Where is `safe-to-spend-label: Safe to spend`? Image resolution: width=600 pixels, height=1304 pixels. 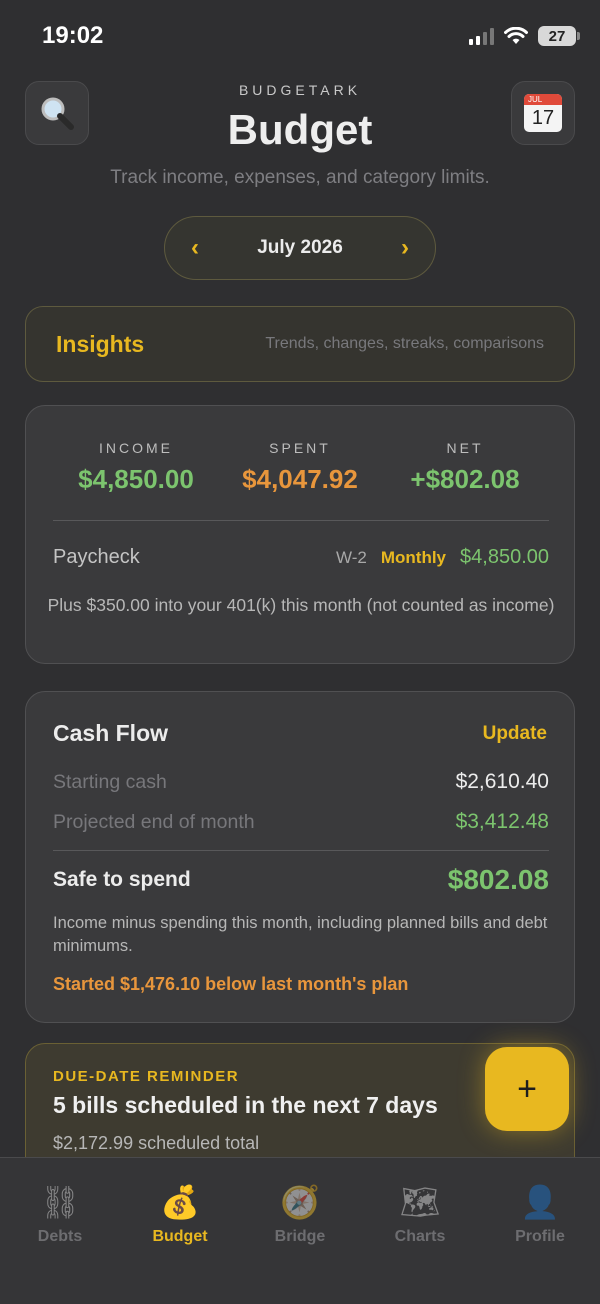 safe-to-spend-label: Safe to spend is located at coordinates (122, 879).